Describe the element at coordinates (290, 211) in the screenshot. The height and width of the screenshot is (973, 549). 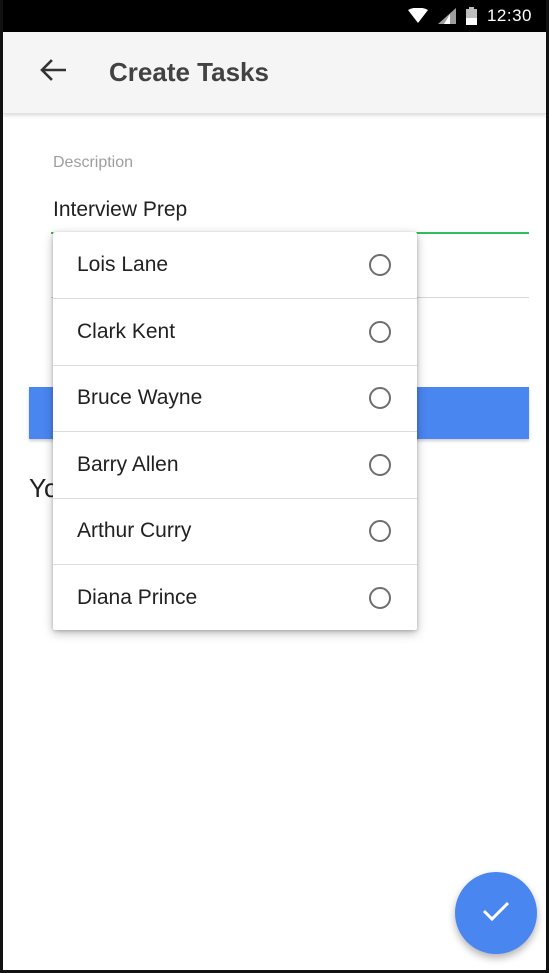
I see `description-input` at that location.